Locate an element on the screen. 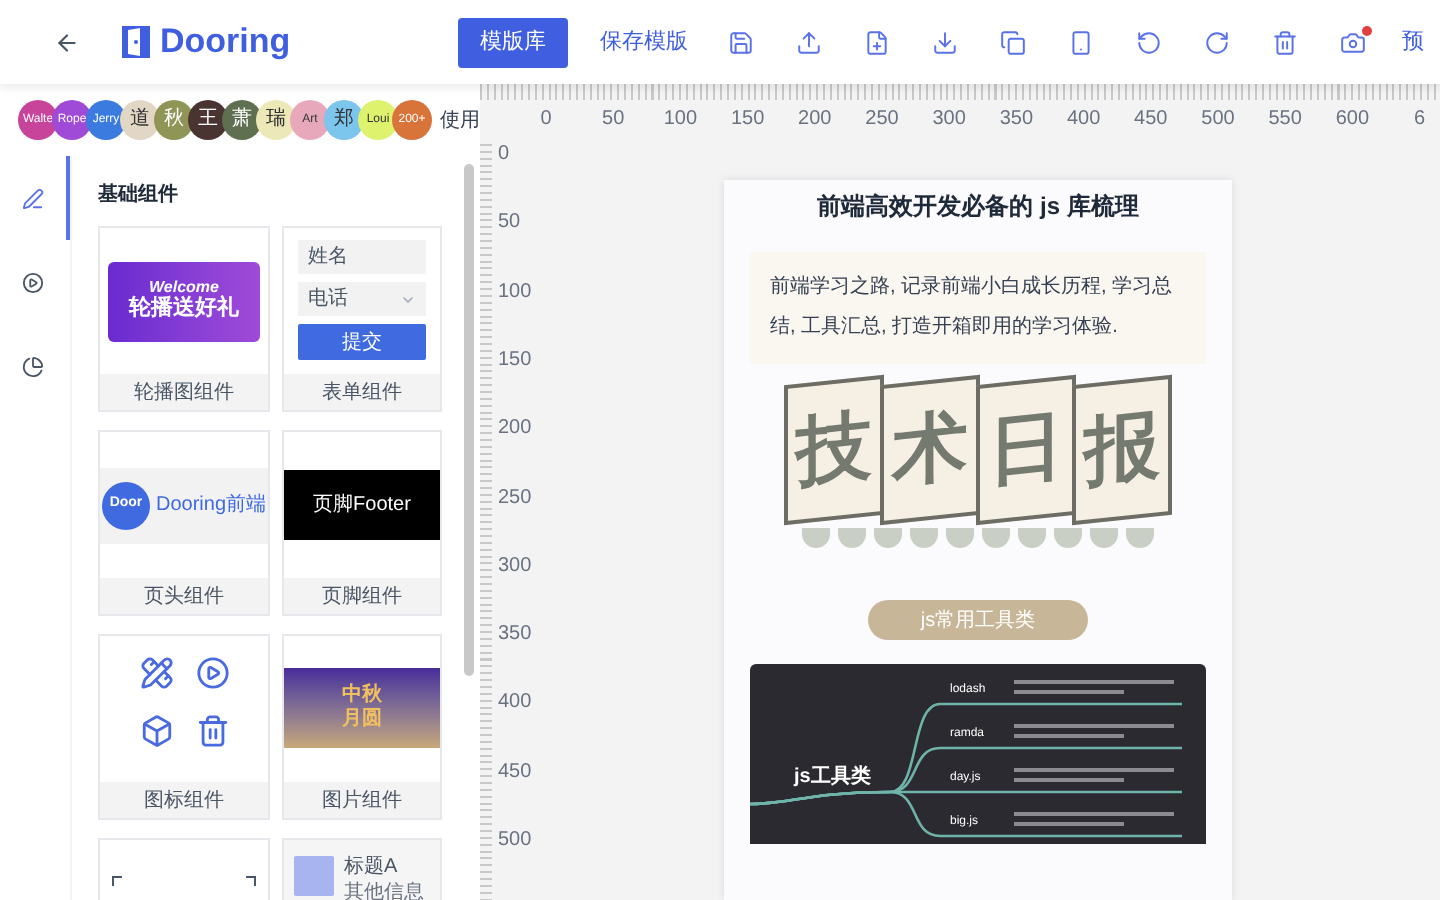  ruler-label: 600 is located at coordinates (1352, 120).